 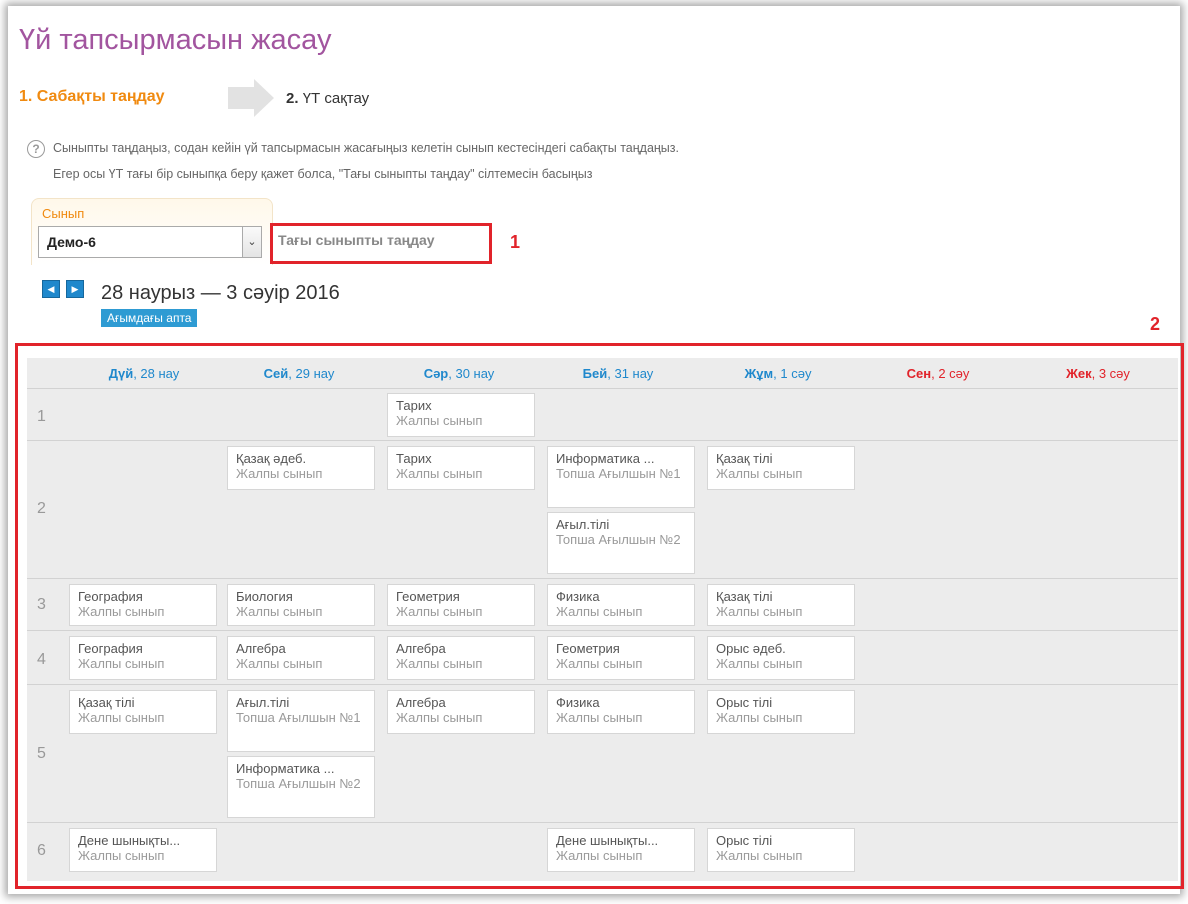 I want to click on lesson-number: 2, so click(x=41, y=508).